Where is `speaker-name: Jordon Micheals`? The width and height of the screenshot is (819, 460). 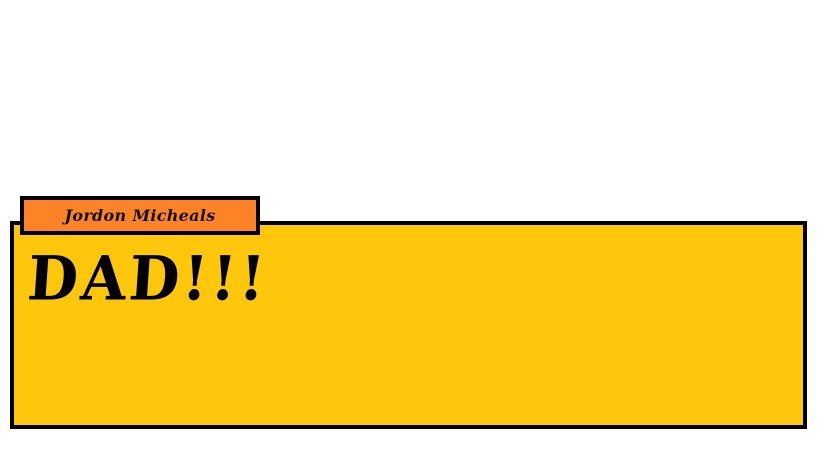 speaker-name: Jordon Micheals is located at coordinates (140, 215).